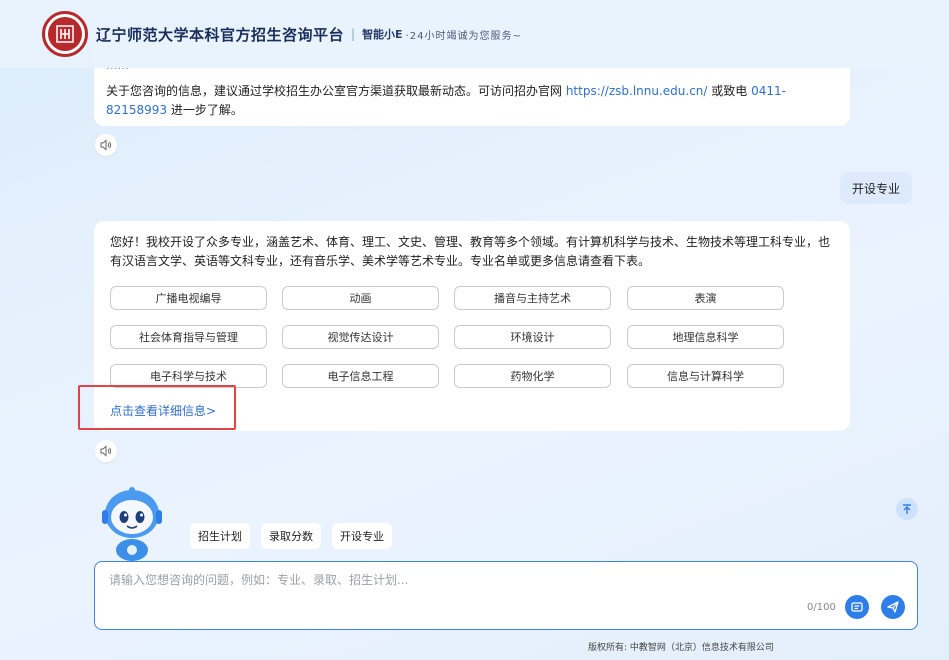  I want to click on previous-answer-text-after: 进一步了解。, so click(205, 110).